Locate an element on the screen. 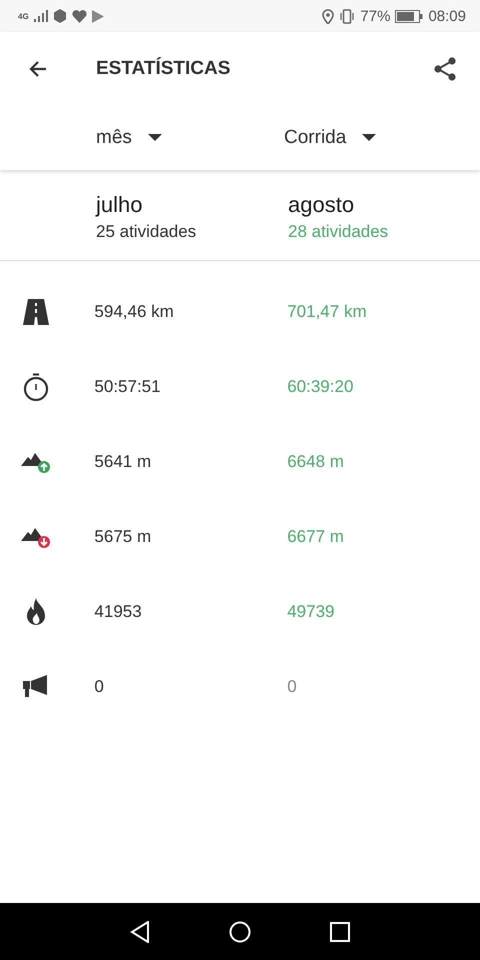 The image size is (480, 960). activity-count: 28 atividades is located at coordinates (339, 232).